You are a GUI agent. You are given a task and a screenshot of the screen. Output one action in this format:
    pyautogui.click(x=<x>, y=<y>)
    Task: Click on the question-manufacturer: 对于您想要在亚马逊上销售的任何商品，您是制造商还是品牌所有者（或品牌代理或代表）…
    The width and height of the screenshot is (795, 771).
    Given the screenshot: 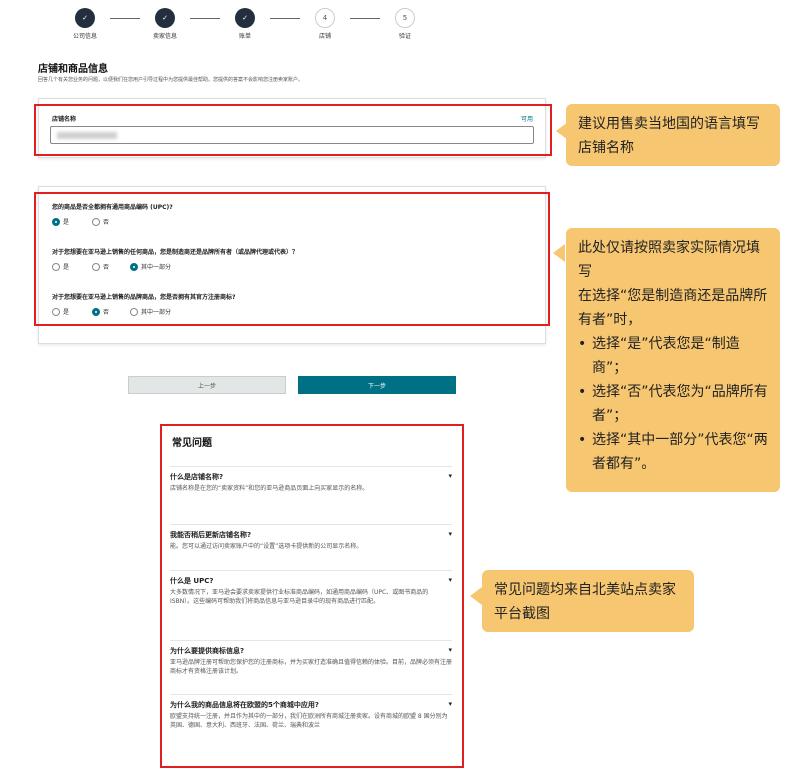 What is the action you would take?
    pyautogui.click(x=175, y=252)
    